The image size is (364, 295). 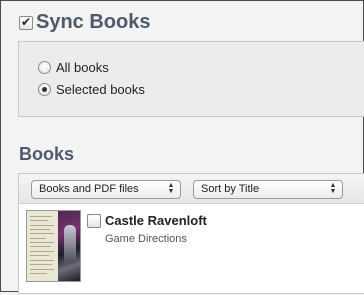 What do you see at coordinates (191, 189) in the screenshot?
I see `books-toolbar: Books and PDF files ▲ ▼ Sort by Title ▲ ▼` at bounding box center [191, 189].